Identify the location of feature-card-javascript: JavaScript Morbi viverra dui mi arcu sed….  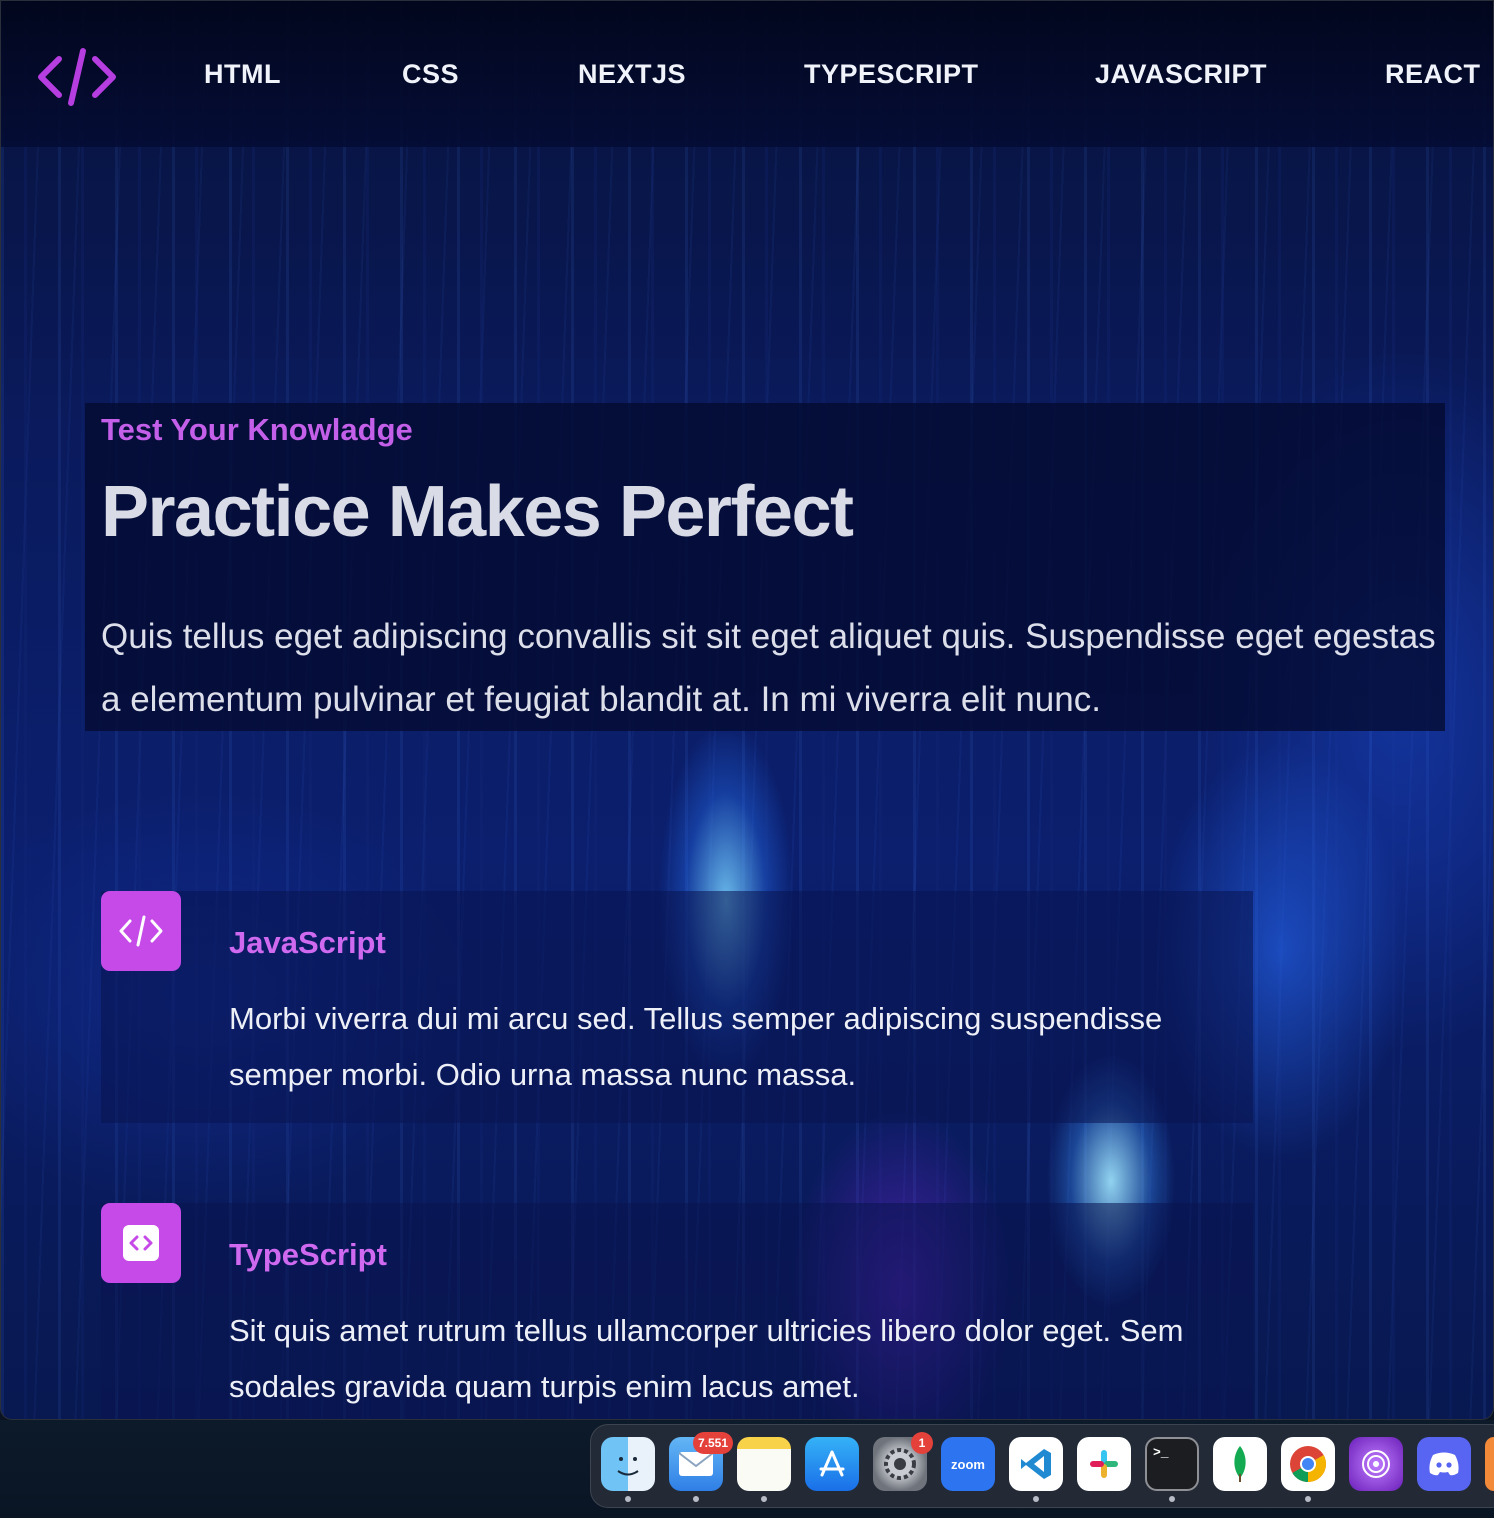
(677, 1007).